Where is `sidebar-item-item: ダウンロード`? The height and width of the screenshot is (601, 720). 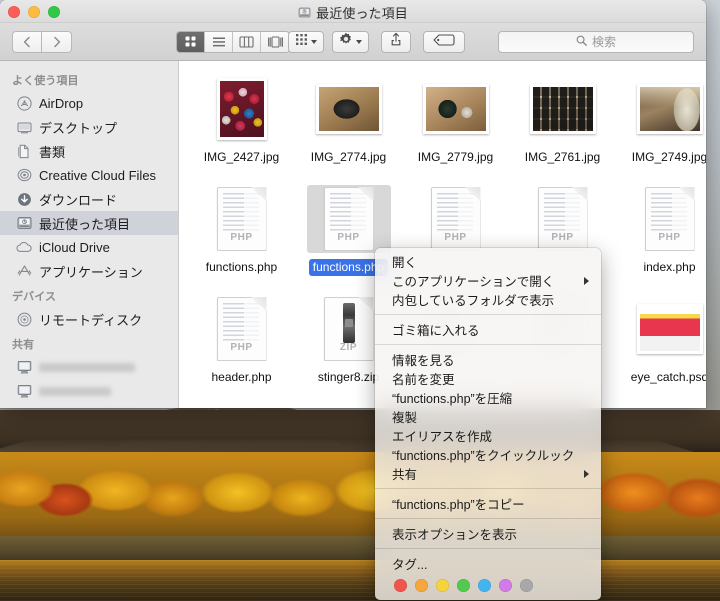 sidebar-item-item: ダウンロード is located at coordinates (89, 199).